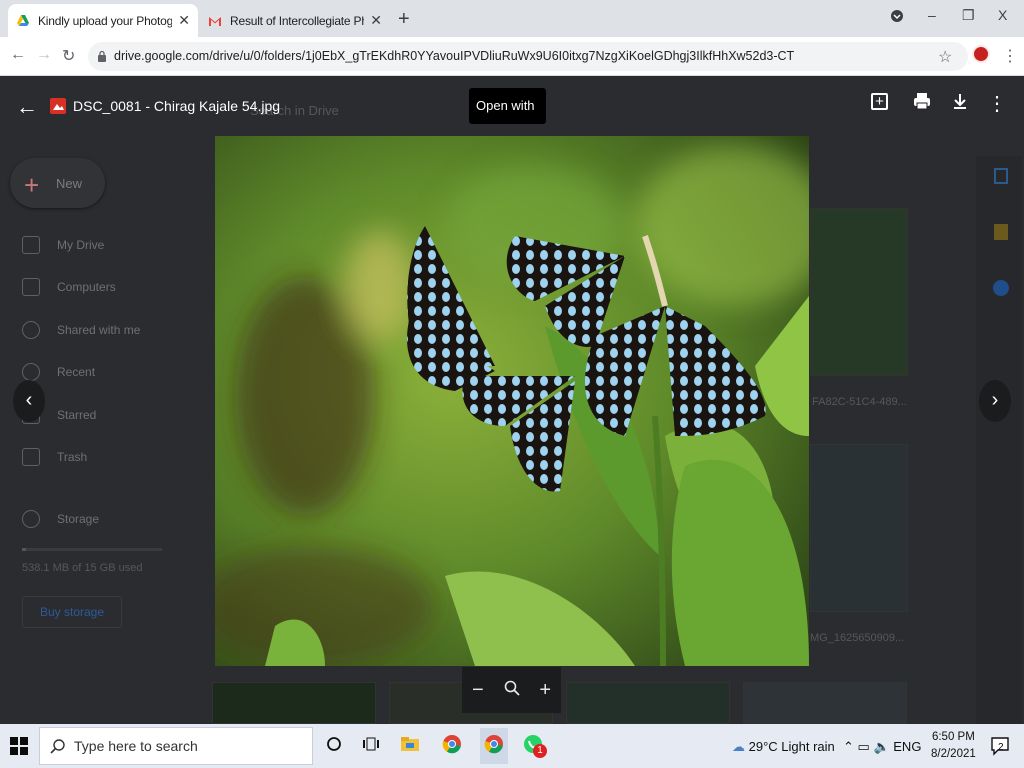  Describe the element at coordinates (63, 245) in the screenshot. I see `sidebar-item-my-drive: My Drive` at that location.